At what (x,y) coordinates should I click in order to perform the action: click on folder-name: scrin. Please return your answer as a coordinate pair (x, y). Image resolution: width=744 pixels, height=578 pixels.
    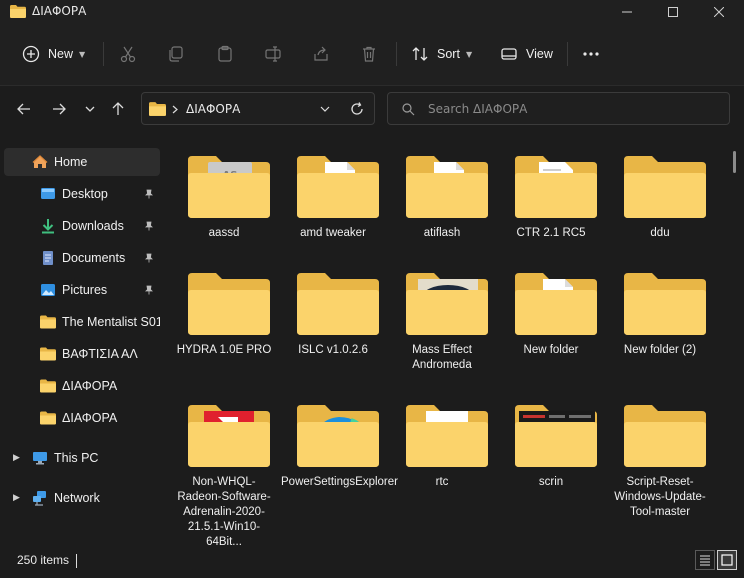
    Looking at the image, I should click on (551, 482).